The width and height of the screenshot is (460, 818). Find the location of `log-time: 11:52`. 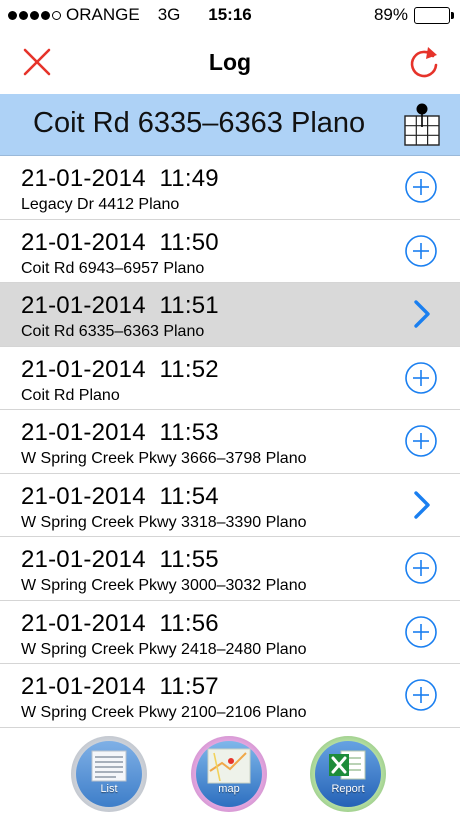

log-time: 11:52 is located at coordinates (189, 369).